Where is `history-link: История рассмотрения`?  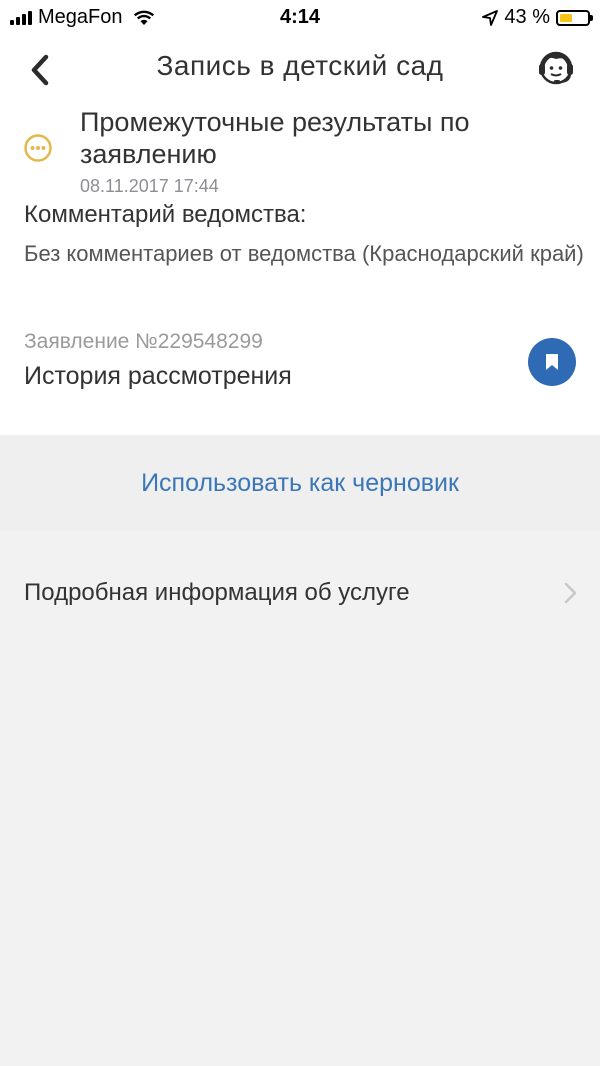
history-link: История рассмотрения is located at coordinates (158, 376).